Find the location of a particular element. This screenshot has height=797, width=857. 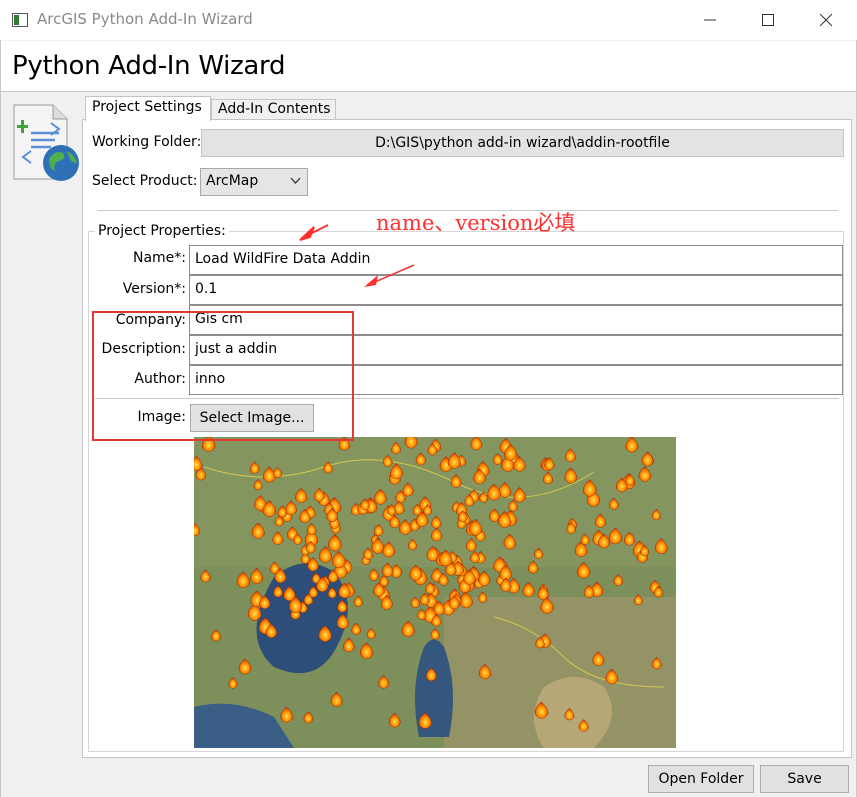

product-select: ArcMap is located at coordinates (254, 182).